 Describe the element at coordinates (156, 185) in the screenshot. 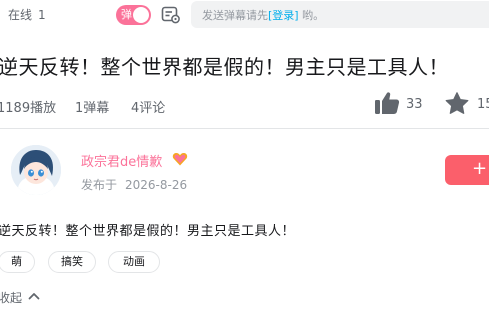

I see `publish-date-value: 2026-8-26` at that location.